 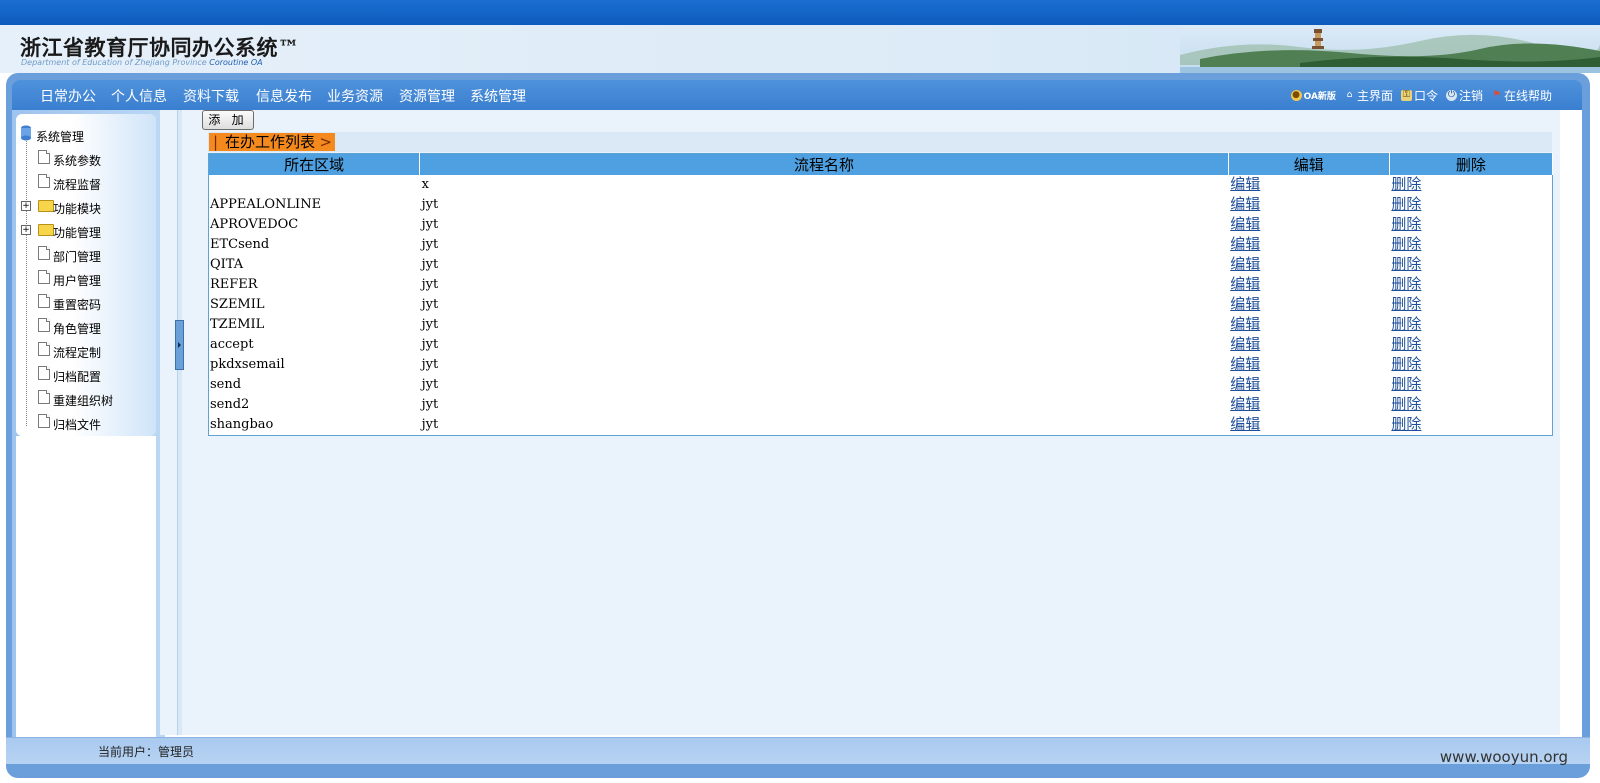 What do you see at coordinates (211, 96) in the screenshot?
I see `nav-item-downloads: 资料下载` at bounding box center [211, 96].